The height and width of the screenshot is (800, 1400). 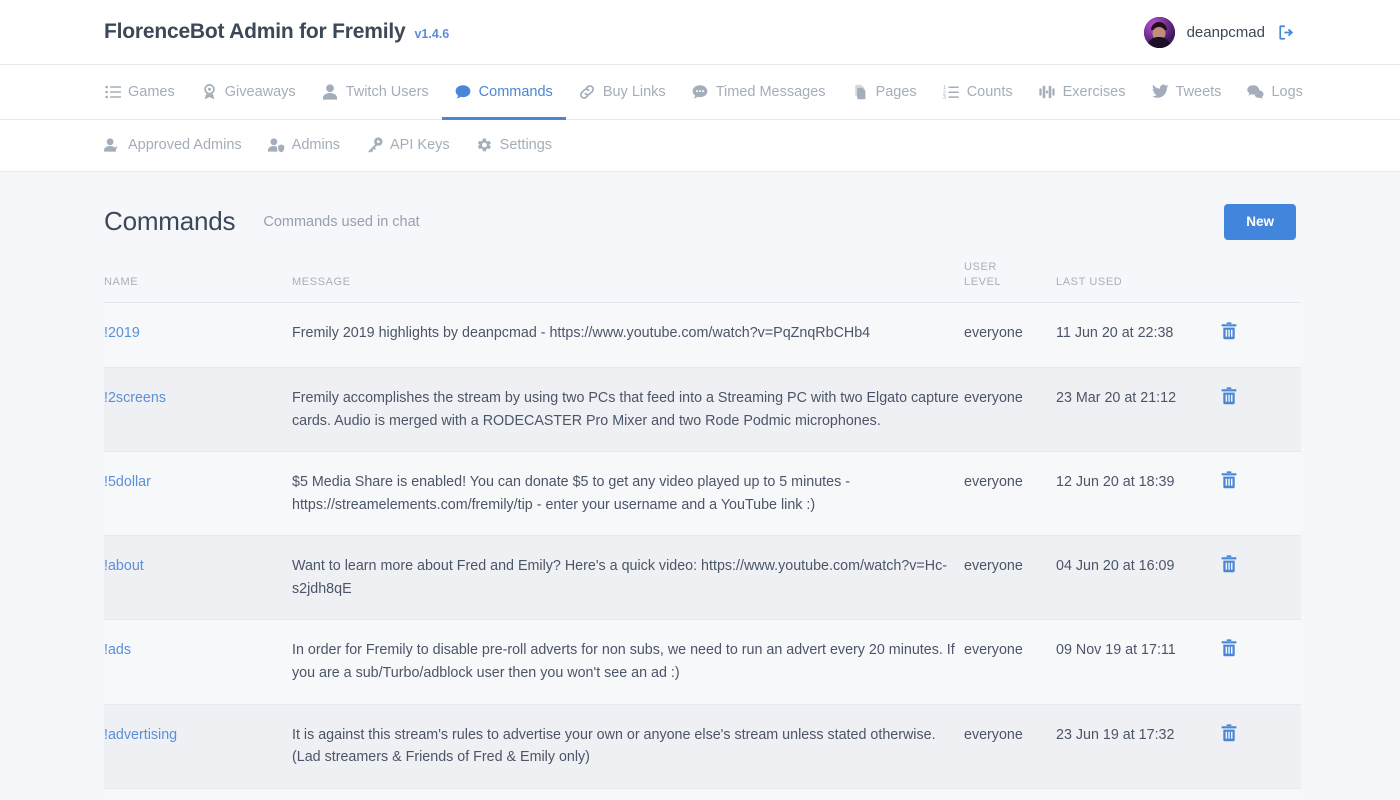 I want to click on column-header-actions, so click(x=1261, y=281).